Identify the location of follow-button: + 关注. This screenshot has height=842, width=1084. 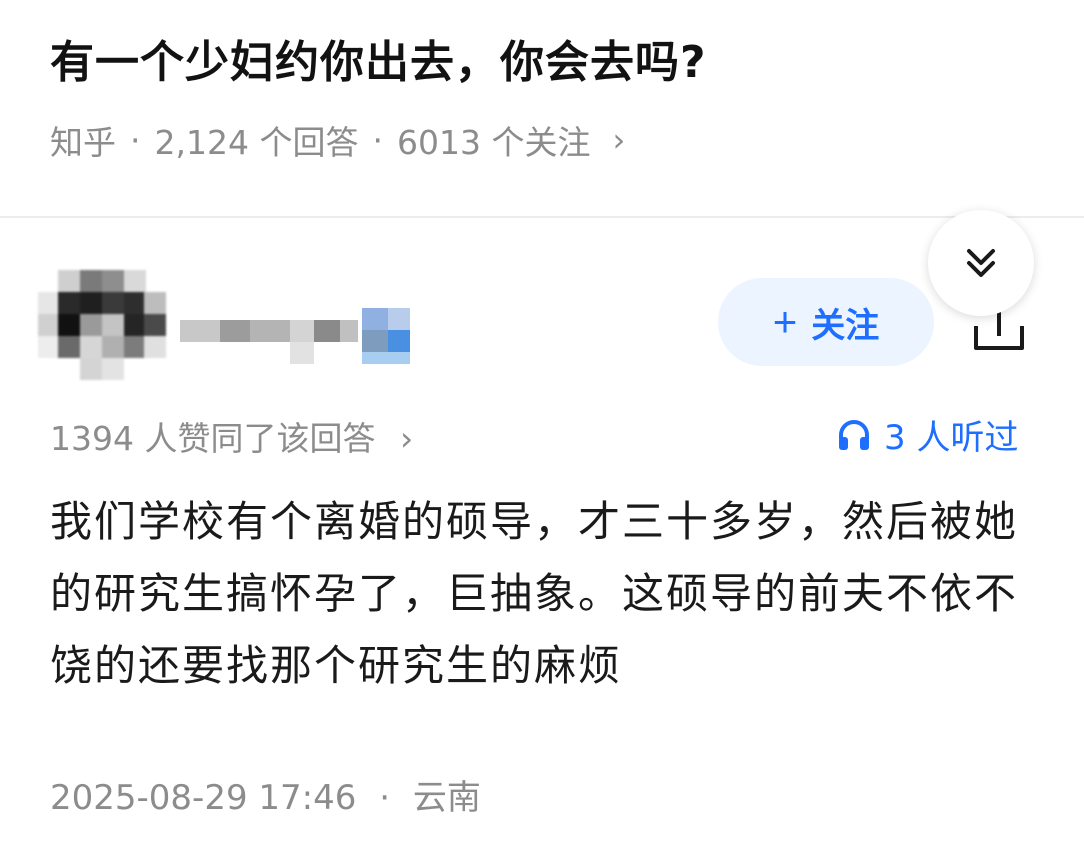
(826, 322).